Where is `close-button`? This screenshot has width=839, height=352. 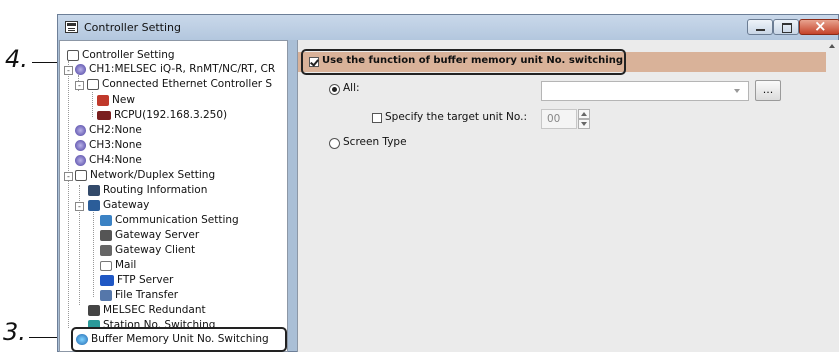 close-button is located at coordinates (819, 26).